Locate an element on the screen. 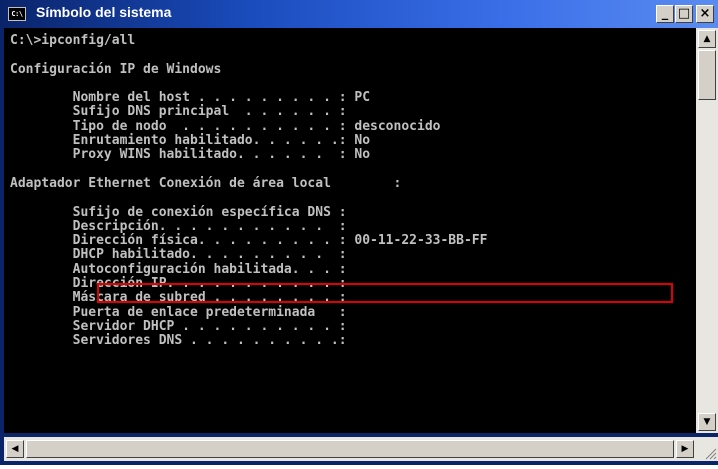 This screenshot has height=469, width=718. vertical-scrollbar: ▲ ▼ is located at coordinates (707, 230).